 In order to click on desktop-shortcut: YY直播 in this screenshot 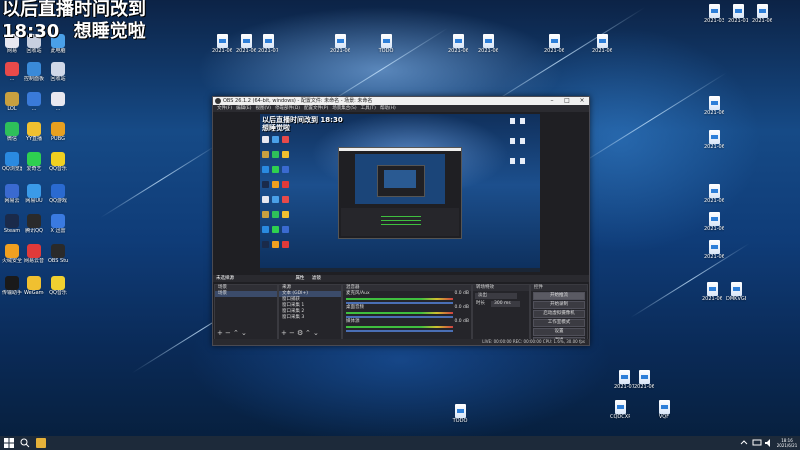, I will do `click(34, 132)`.